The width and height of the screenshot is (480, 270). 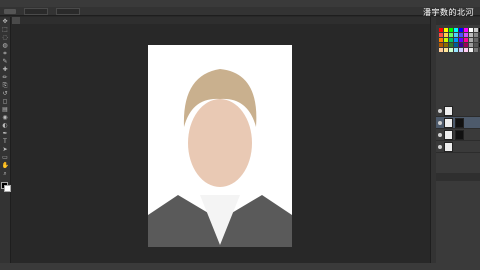 What do you see at coordinates (221, 20) in the screenshot?
I see `document-tab-bar` at bounding box center [221, 20].